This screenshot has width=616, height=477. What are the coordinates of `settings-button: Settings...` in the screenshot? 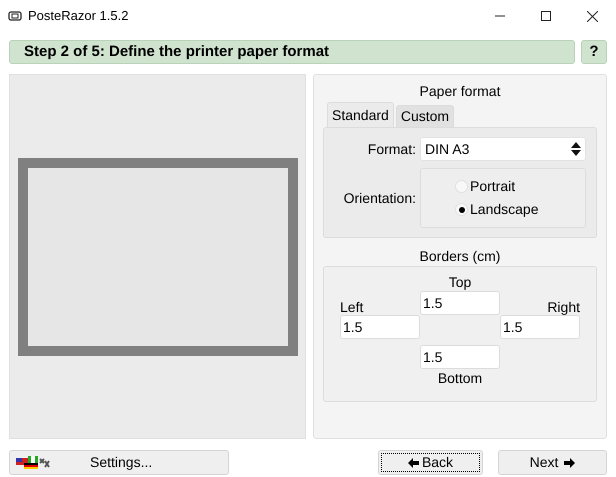 It's located at (119, 462).